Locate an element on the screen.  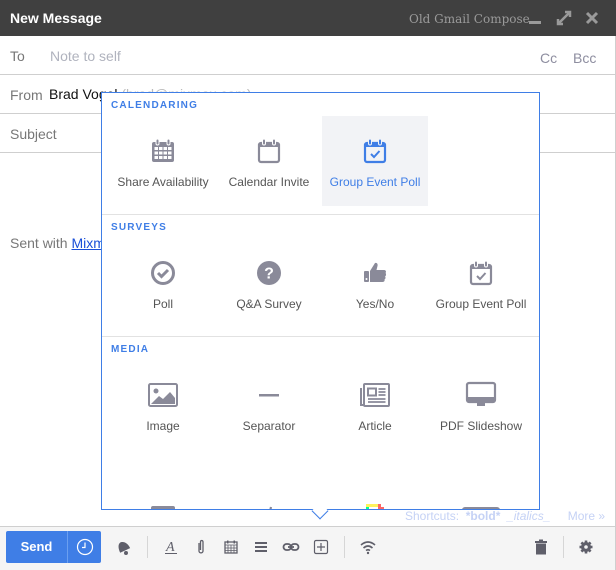
group-event-poll-button: Group Event Poll is located at coordinates (375, 161).